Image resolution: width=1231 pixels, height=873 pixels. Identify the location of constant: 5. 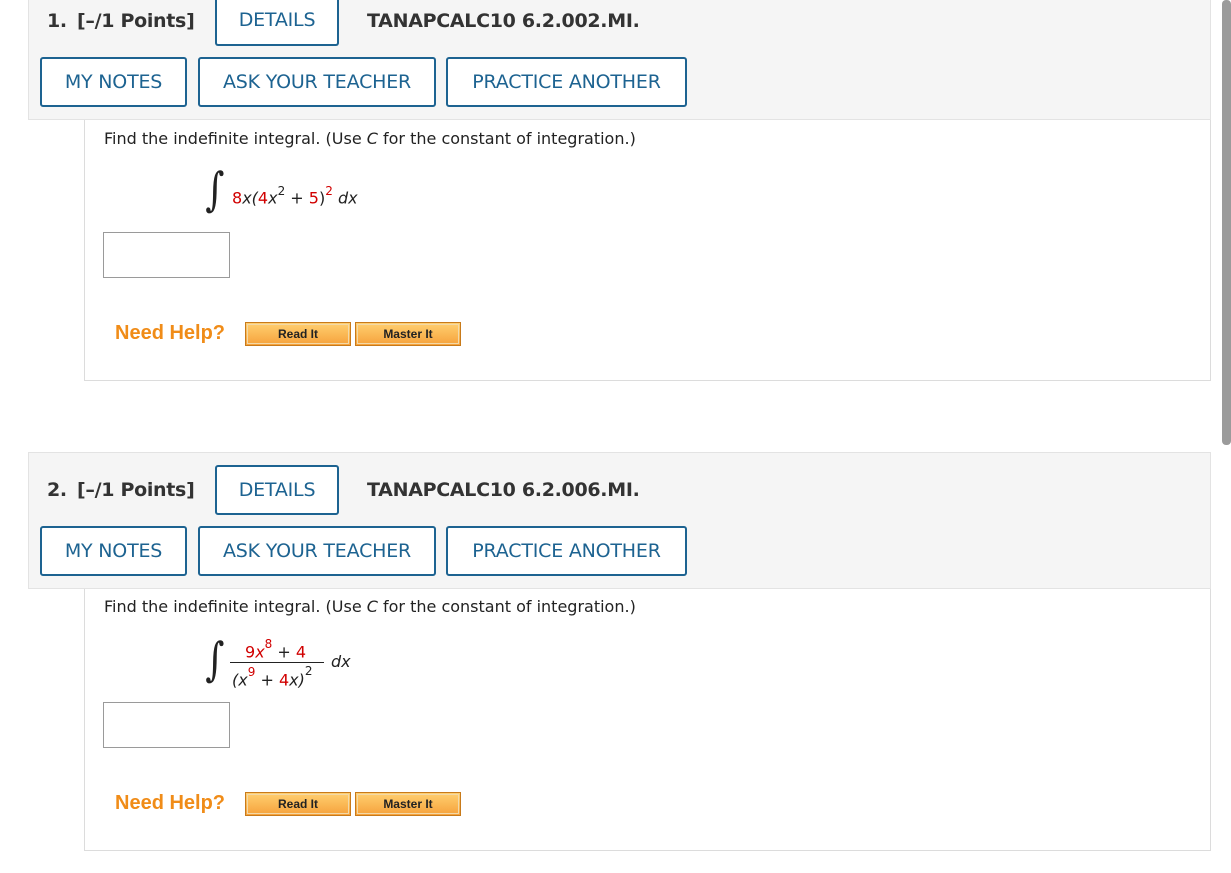
(313, 198).